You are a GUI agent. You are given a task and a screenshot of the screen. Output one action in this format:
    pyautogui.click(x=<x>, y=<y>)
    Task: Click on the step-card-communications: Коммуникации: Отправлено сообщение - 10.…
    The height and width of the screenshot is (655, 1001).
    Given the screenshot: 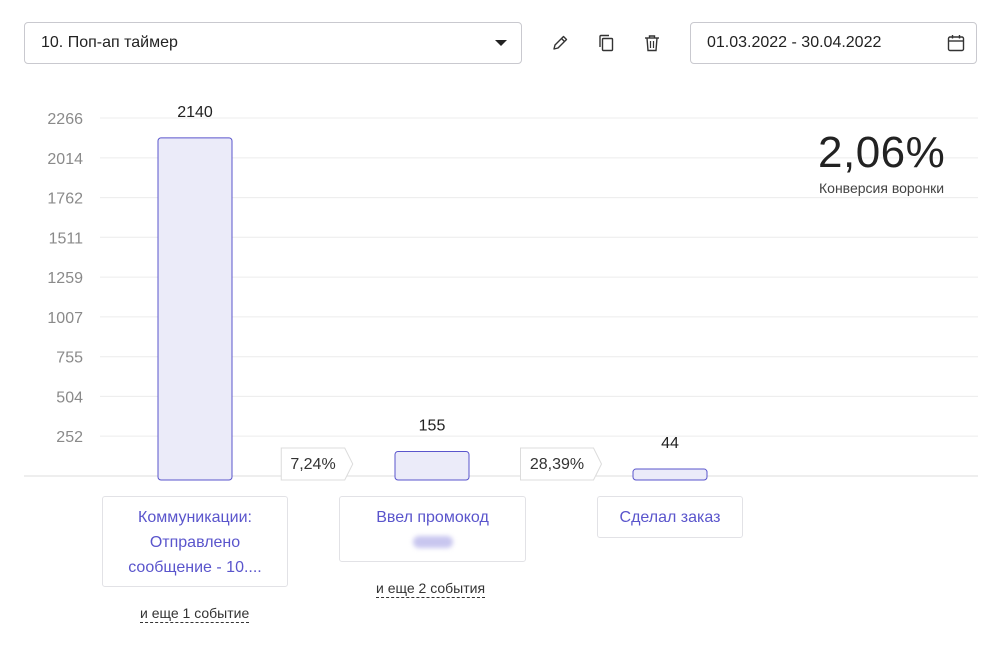 What is the action you would take?
    pyautogui.click(x=195, y=541)
    